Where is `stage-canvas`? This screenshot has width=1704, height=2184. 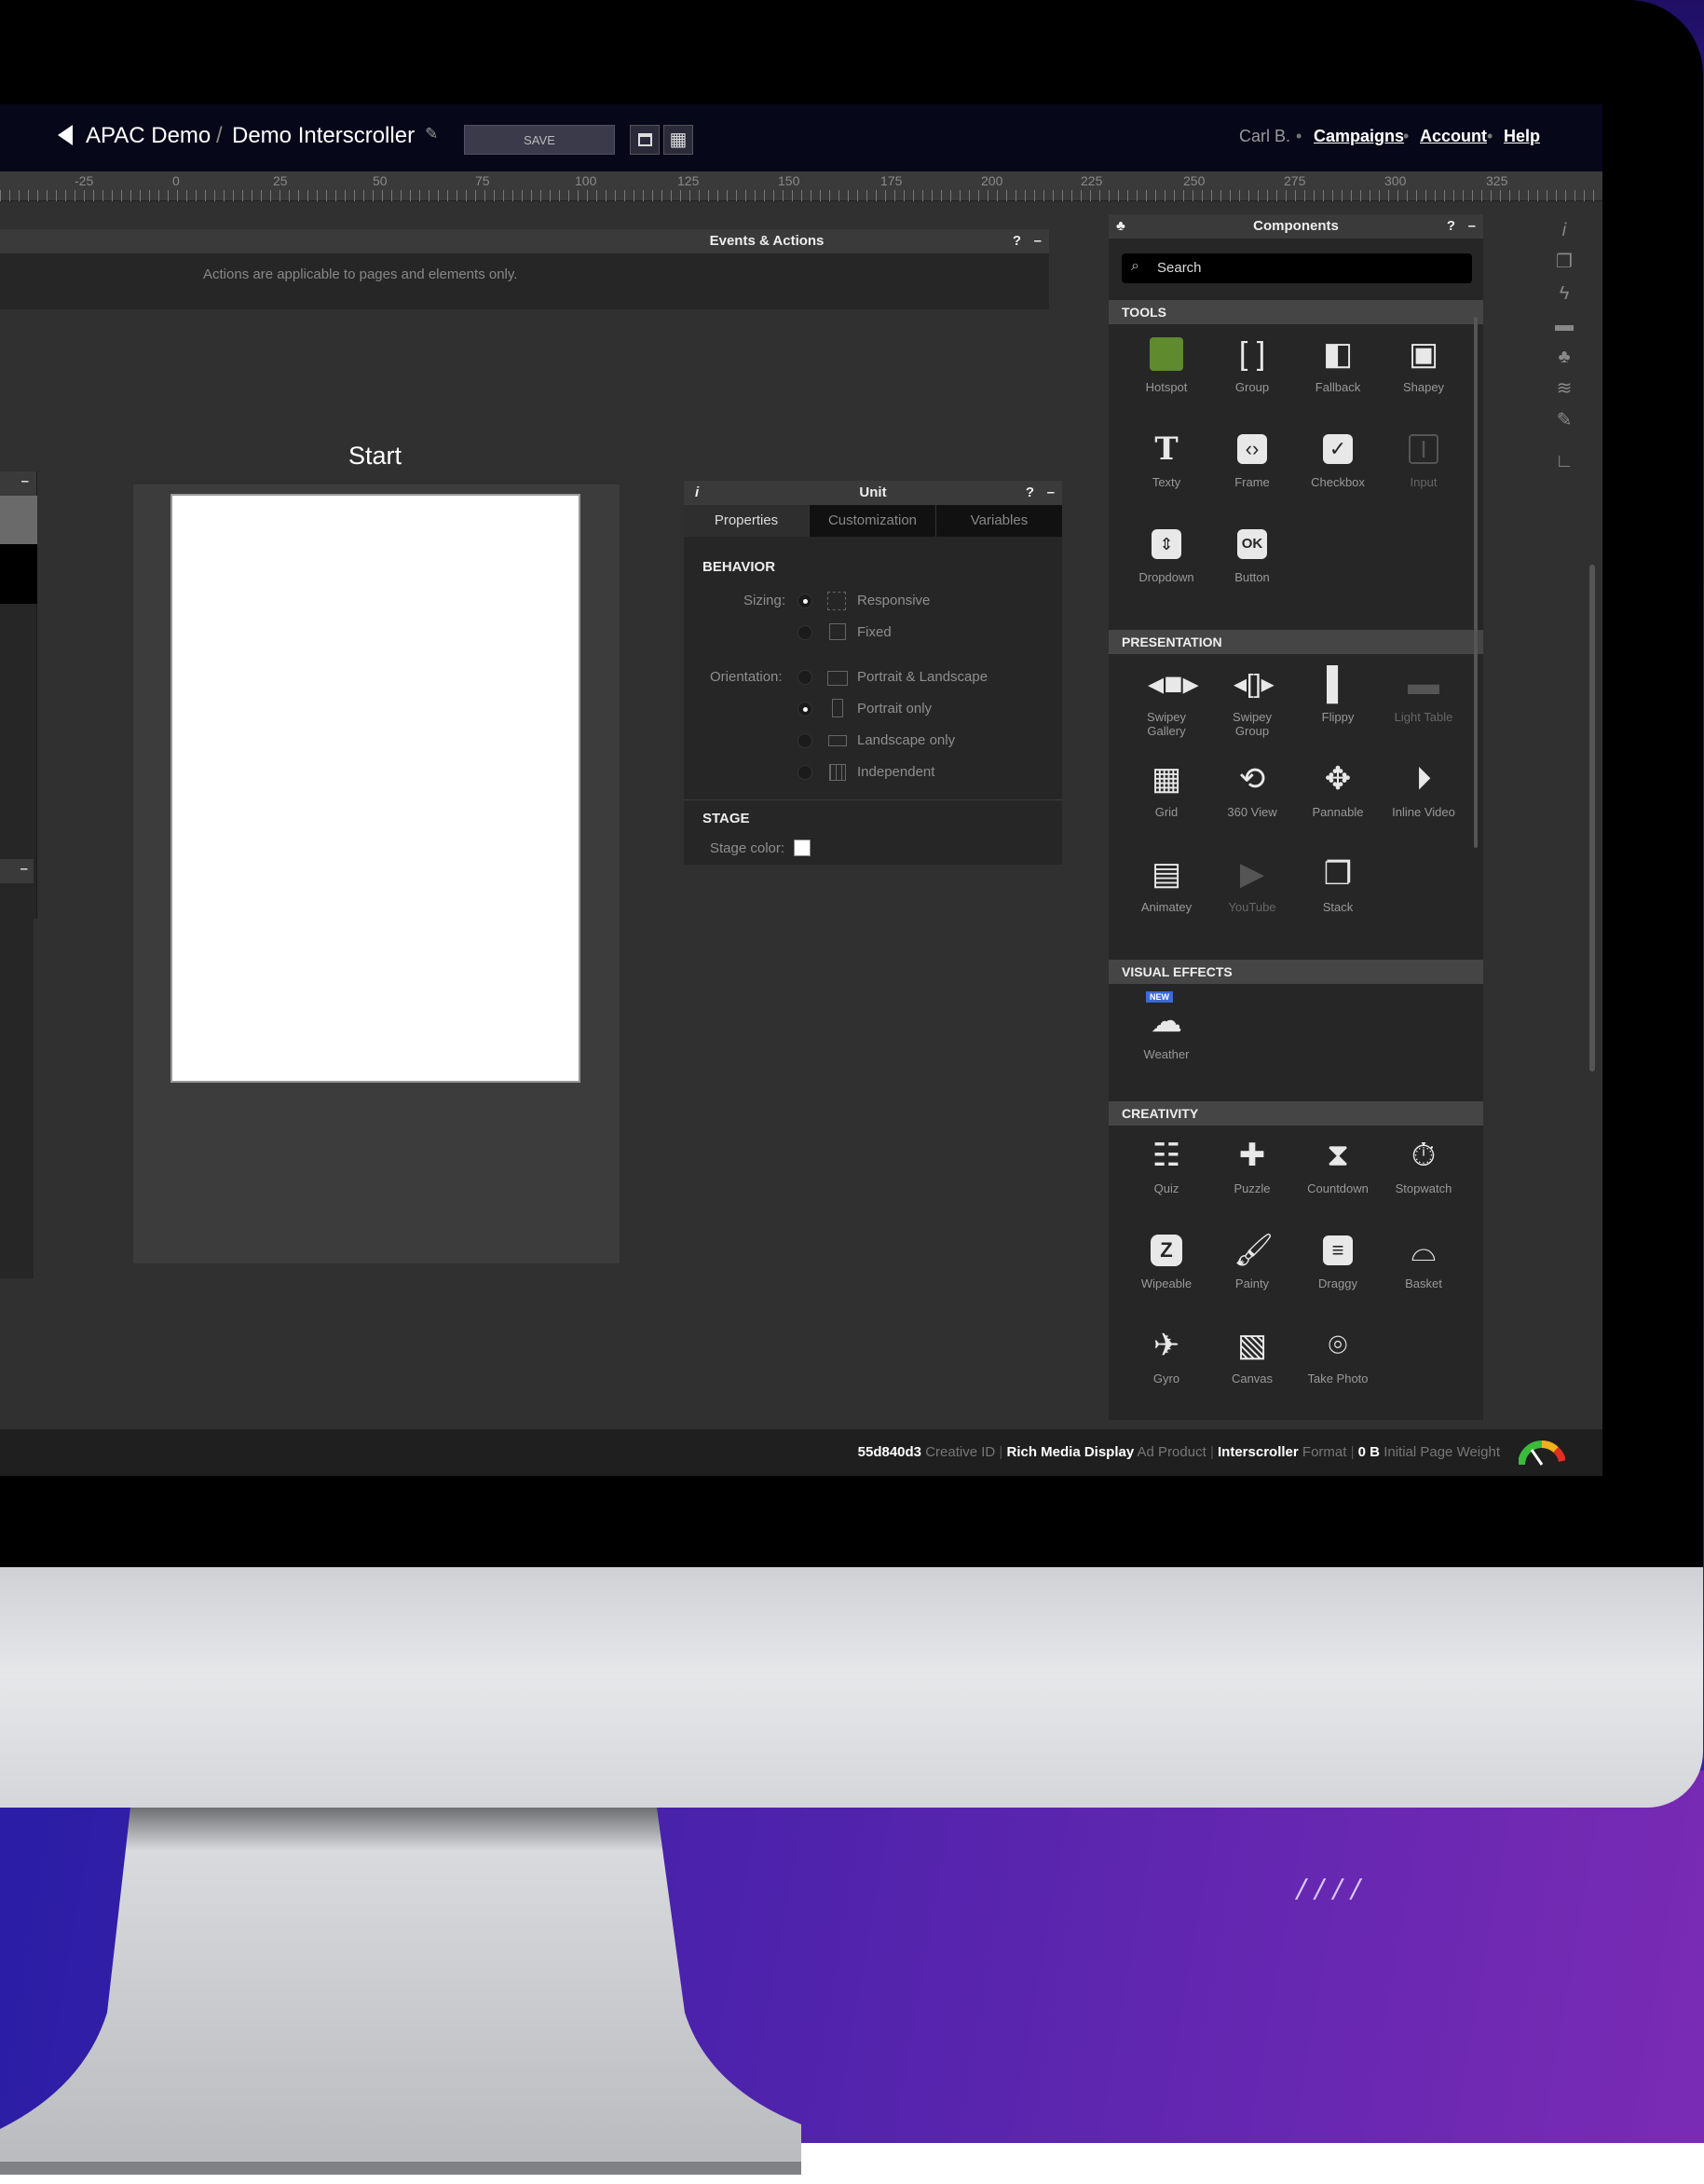 stage-canvas is located at coordinates (375, 788).